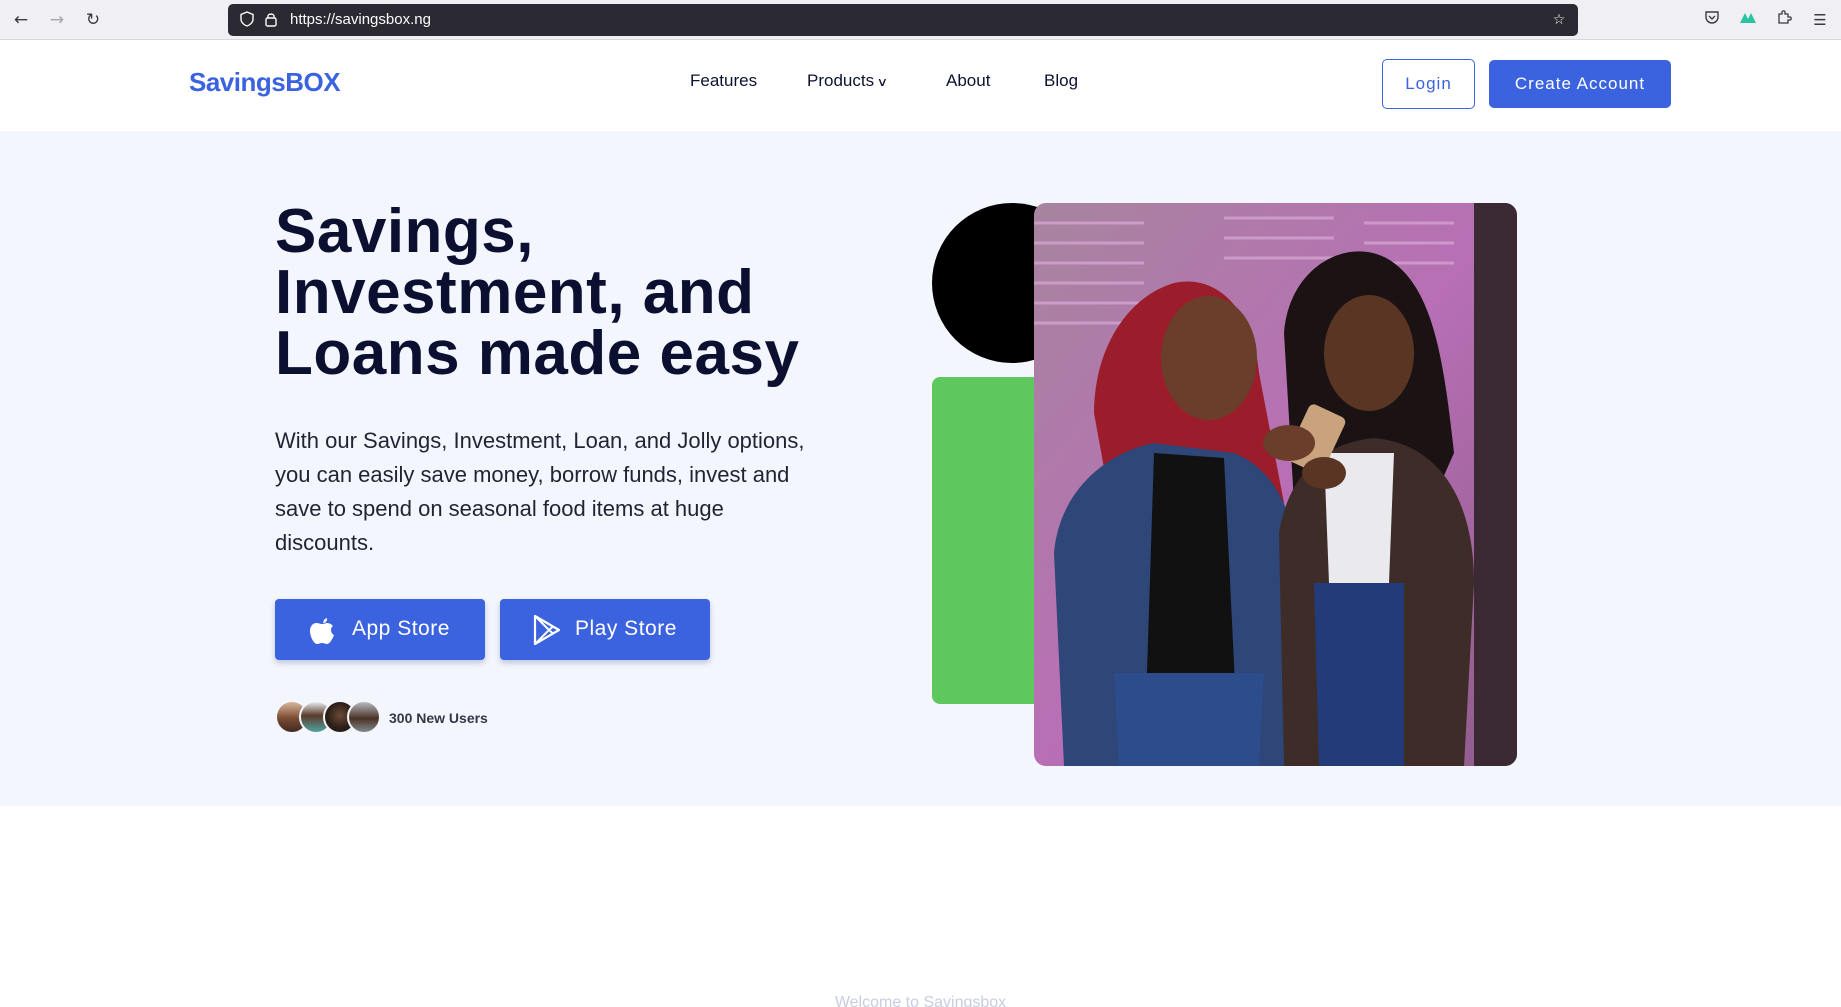 The image size is (1841, 1007). What do you see at coordinates (920, 1000) in the screenshot?
I see `section-heading-faded: Welcome to Savingsbox` at bounding box center [920, 1000].